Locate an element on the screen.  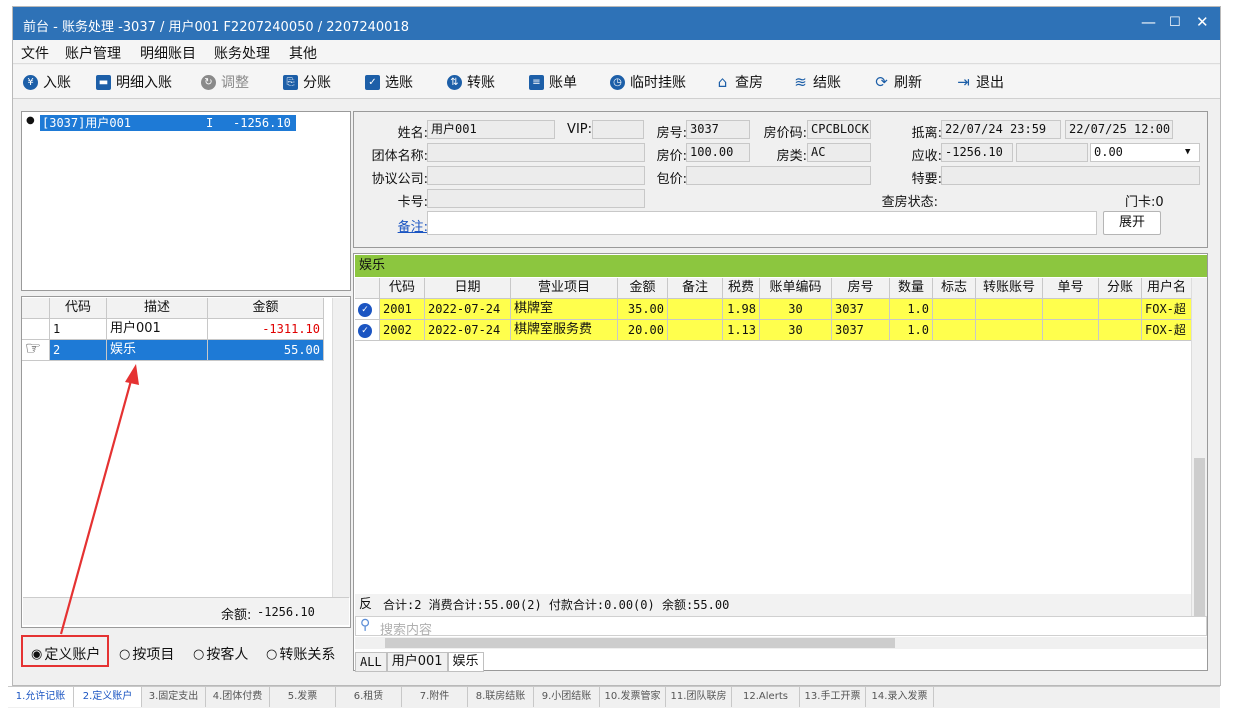
h-scrollbar-thumb is located at coordinates (640, 643).